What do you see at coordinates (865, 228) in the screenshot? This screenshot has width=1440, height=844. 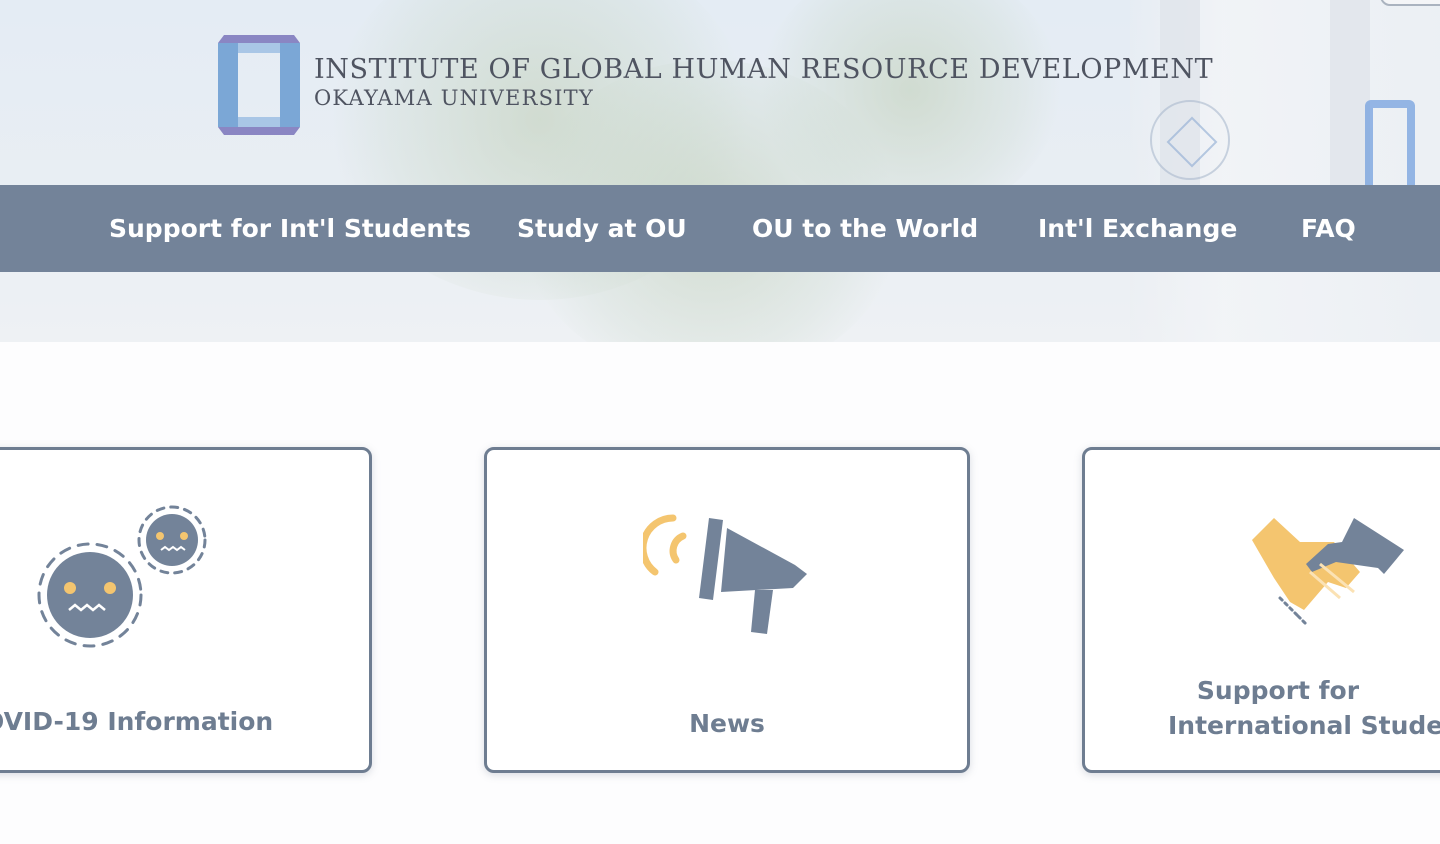 I see `nav-item-ou-to-world: OU to the World` at bounding box center [865, 228].